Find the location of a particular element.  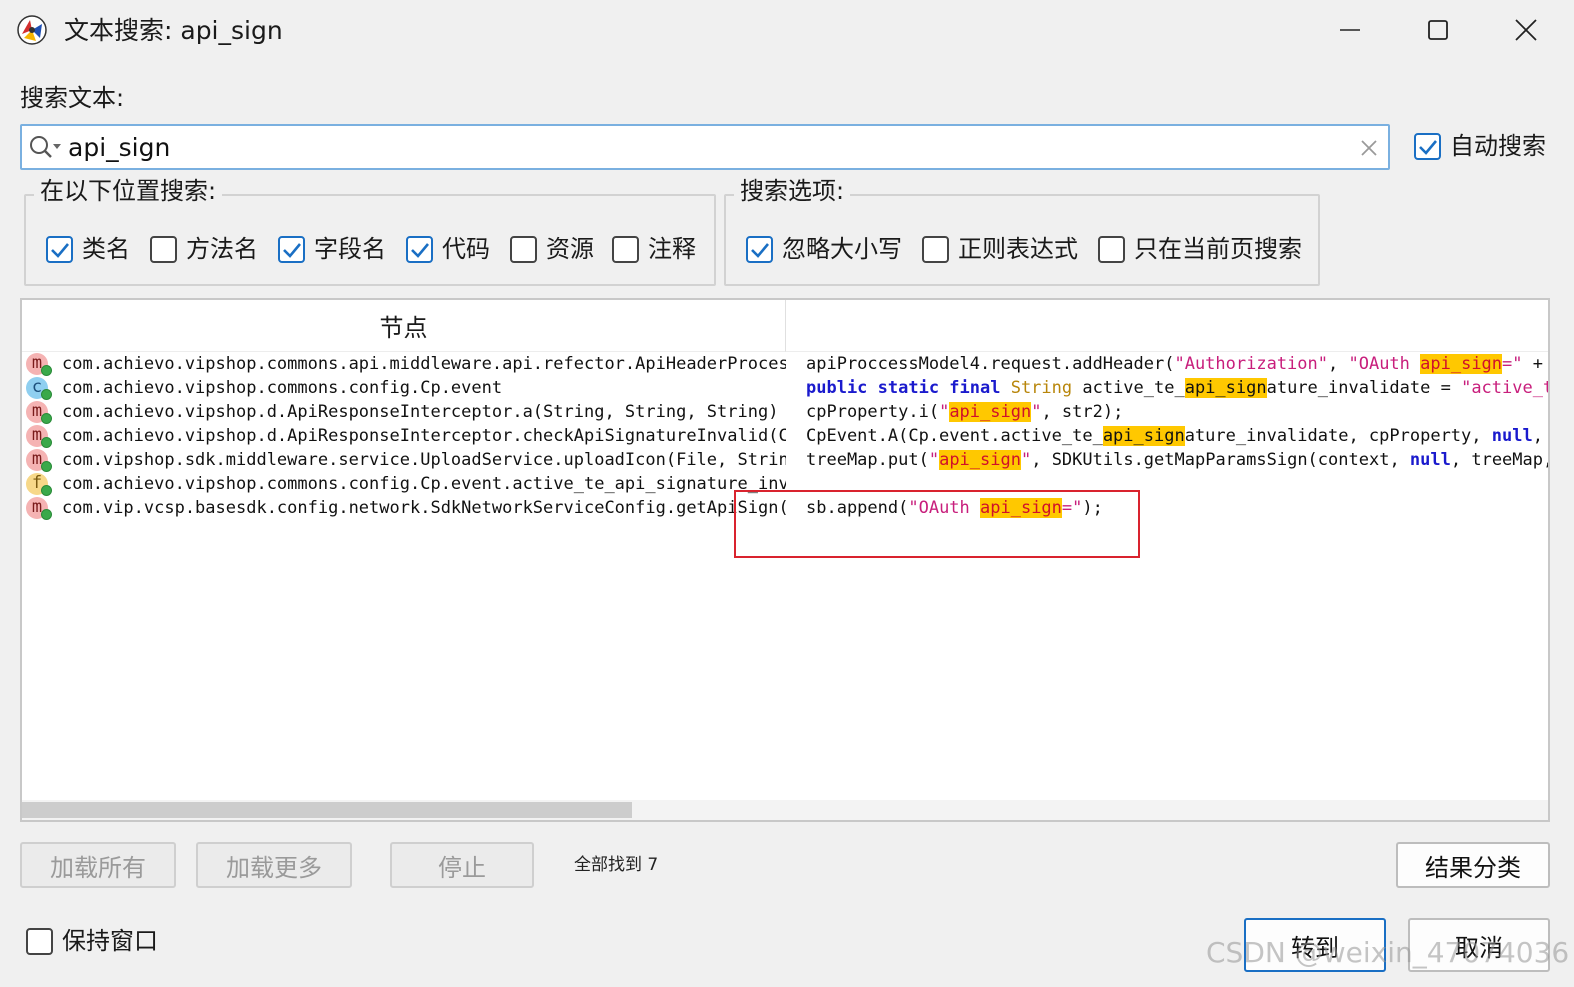

code-token: , str2); is located at coordinates (1082, 412).